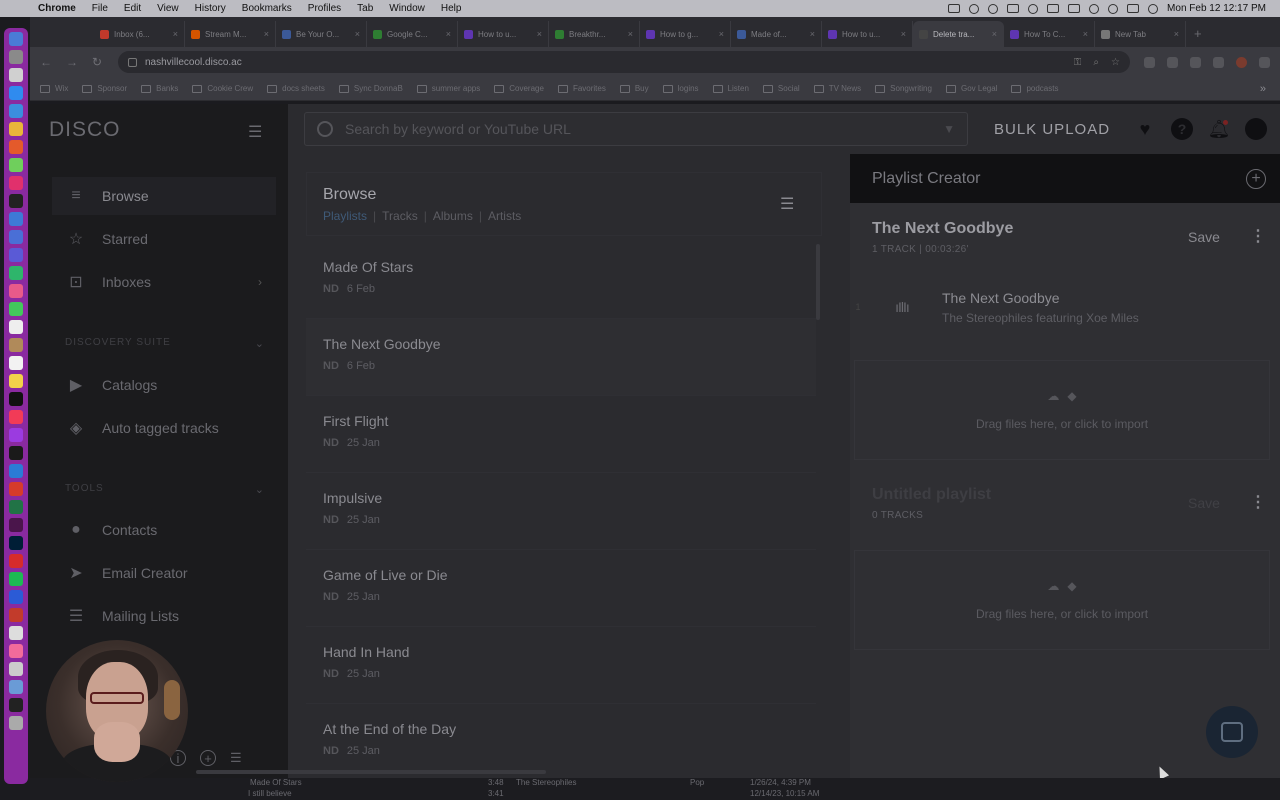  I want to click on playlist-row: At the End of the Day ND 25 Jan, so click(561, 741).